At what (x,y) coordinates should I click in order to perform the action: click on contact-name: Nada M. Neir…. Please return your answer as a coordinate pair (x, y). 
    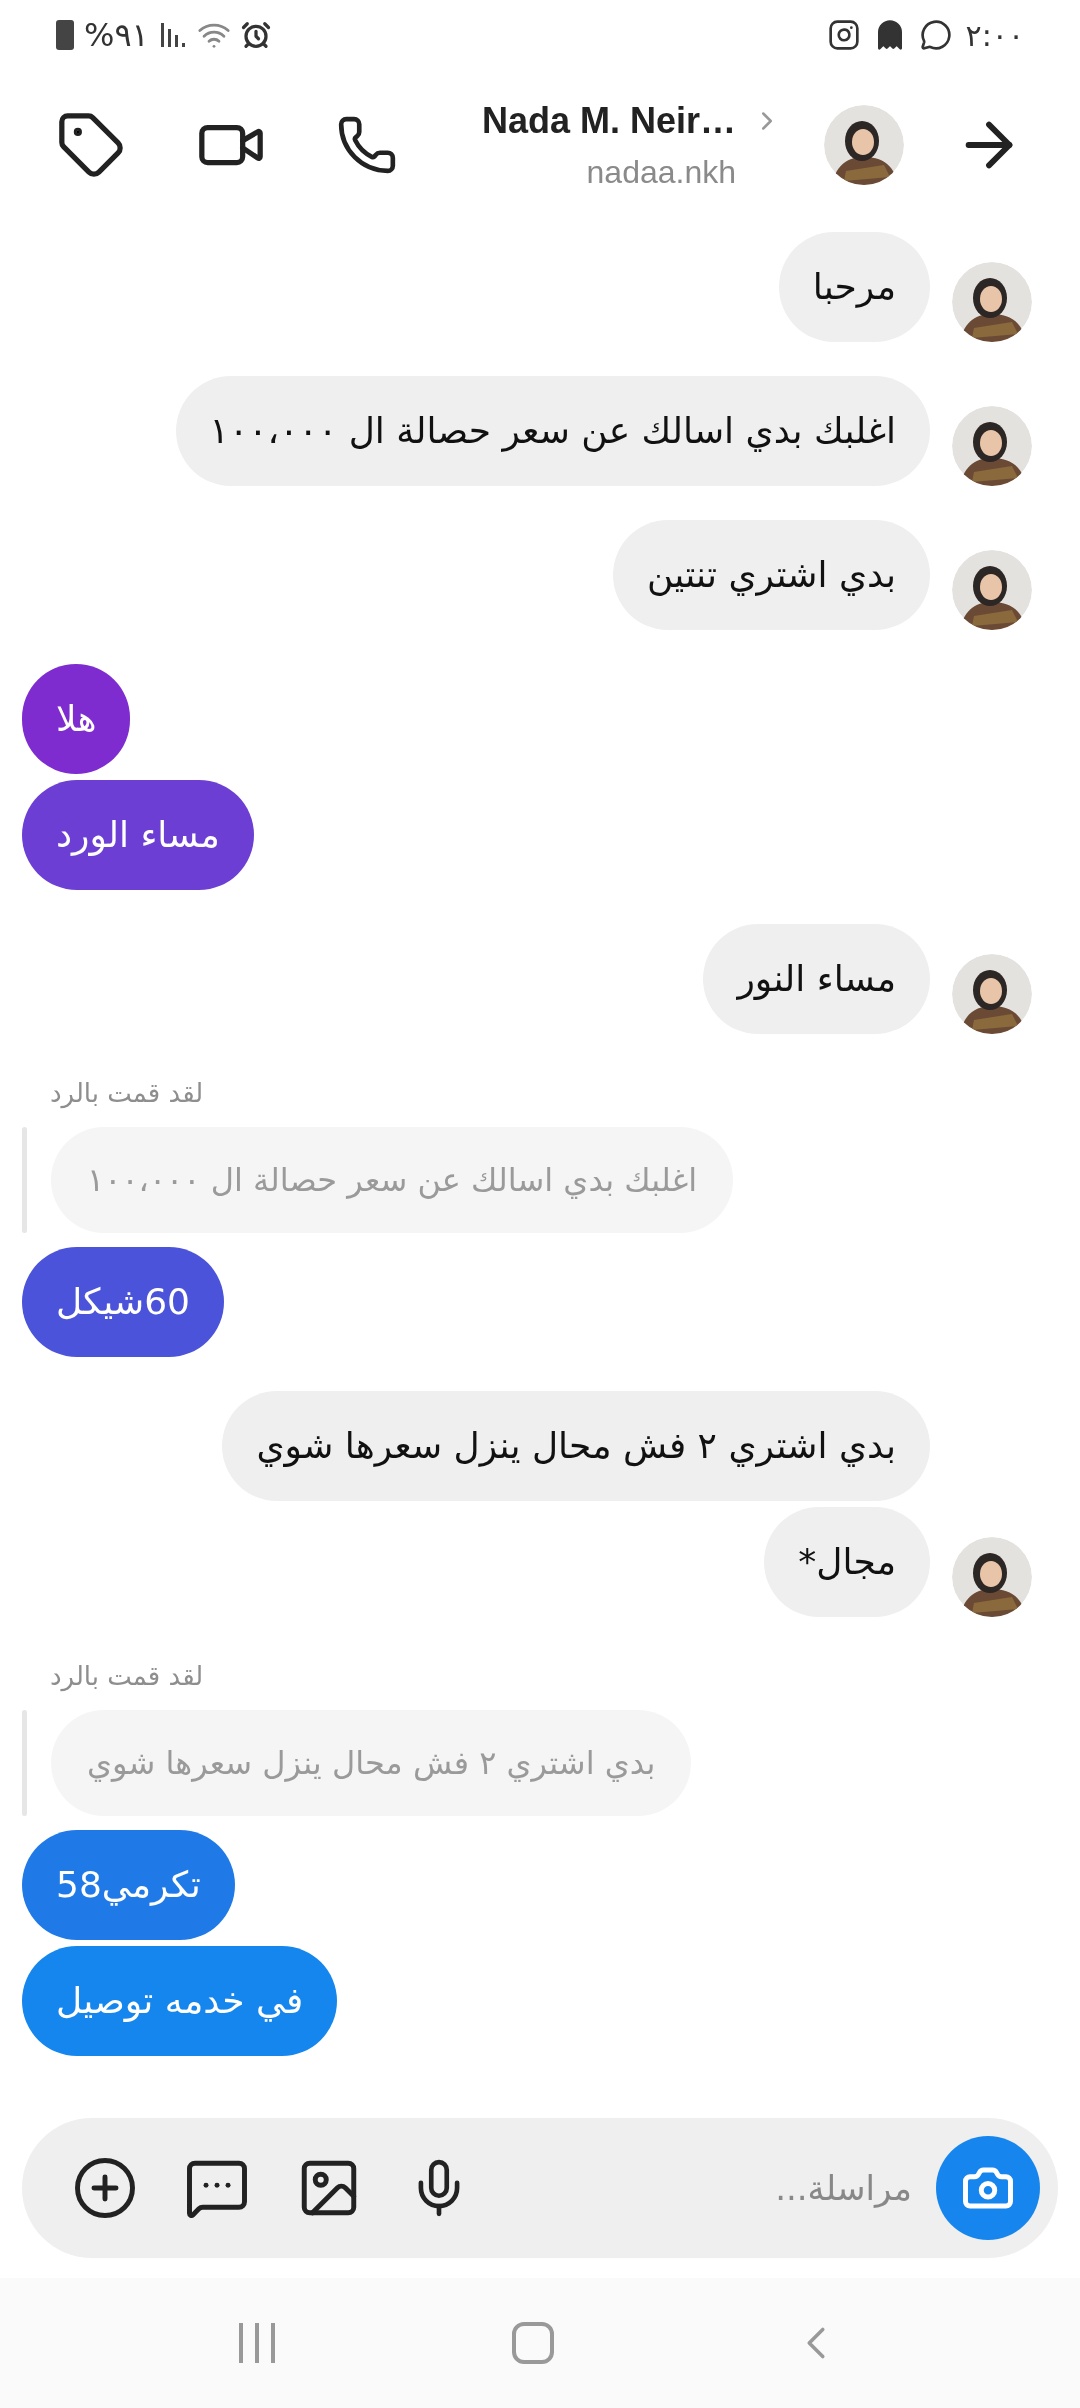
    Looking at the image, I should click on (608, 121).